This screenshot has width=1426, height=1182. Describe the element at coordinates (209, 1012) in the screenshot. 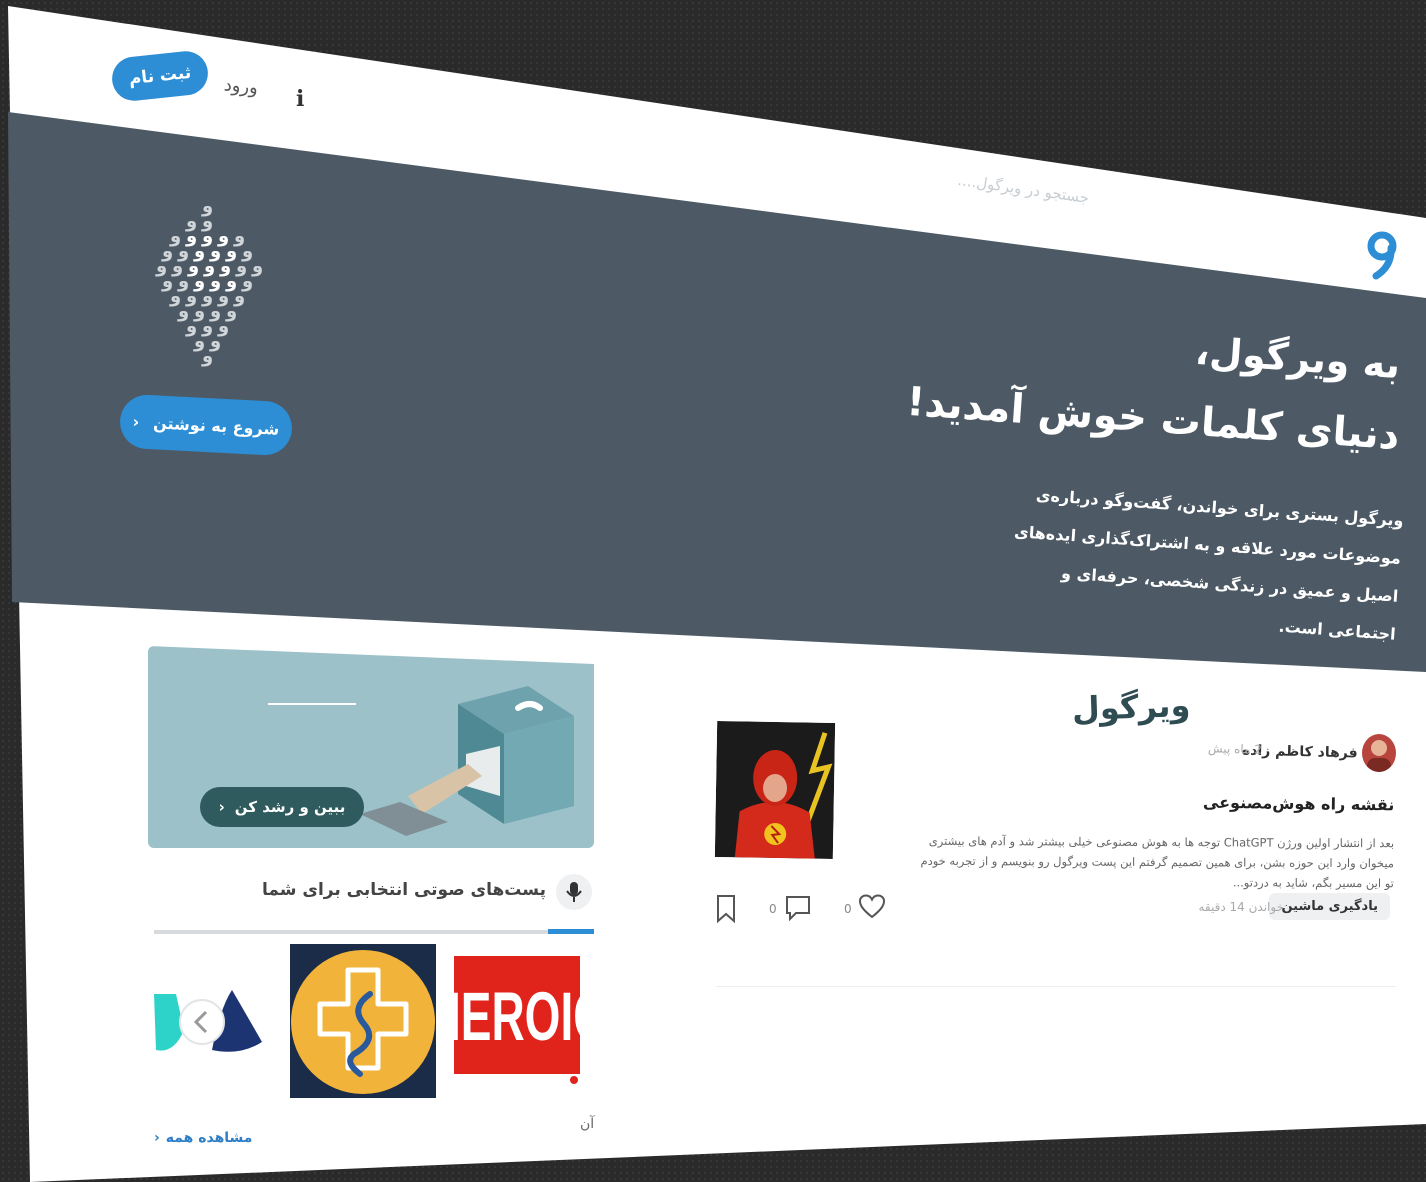

I see `audio-thumb-brand` at that location.